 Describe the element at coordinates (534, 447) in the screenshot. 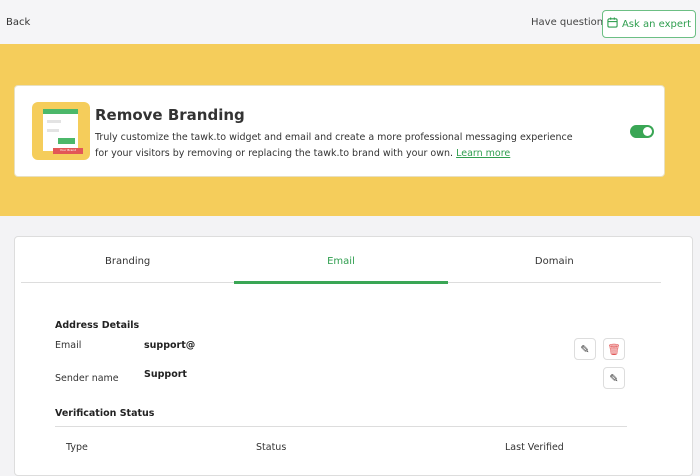

I see `column-last-verified: Last Verified` at that location.